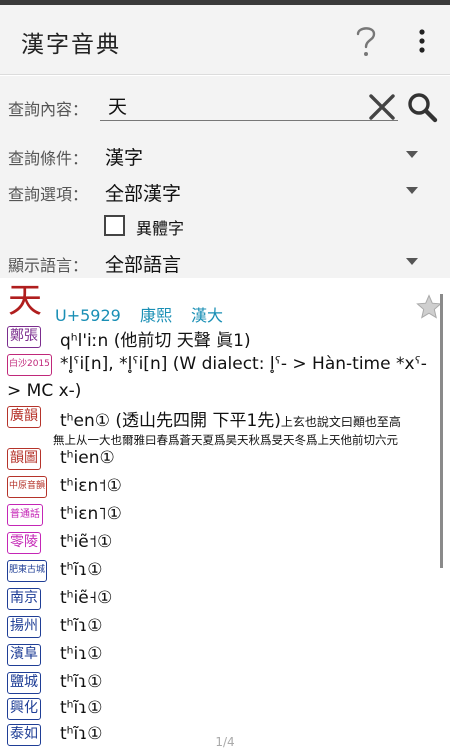 This screenshot has height=750, width=450. What do you see at coordinates (48, 158) in the screenshot?
I see `condition-label: 查詢條件：` at bounding box center [48, 158].